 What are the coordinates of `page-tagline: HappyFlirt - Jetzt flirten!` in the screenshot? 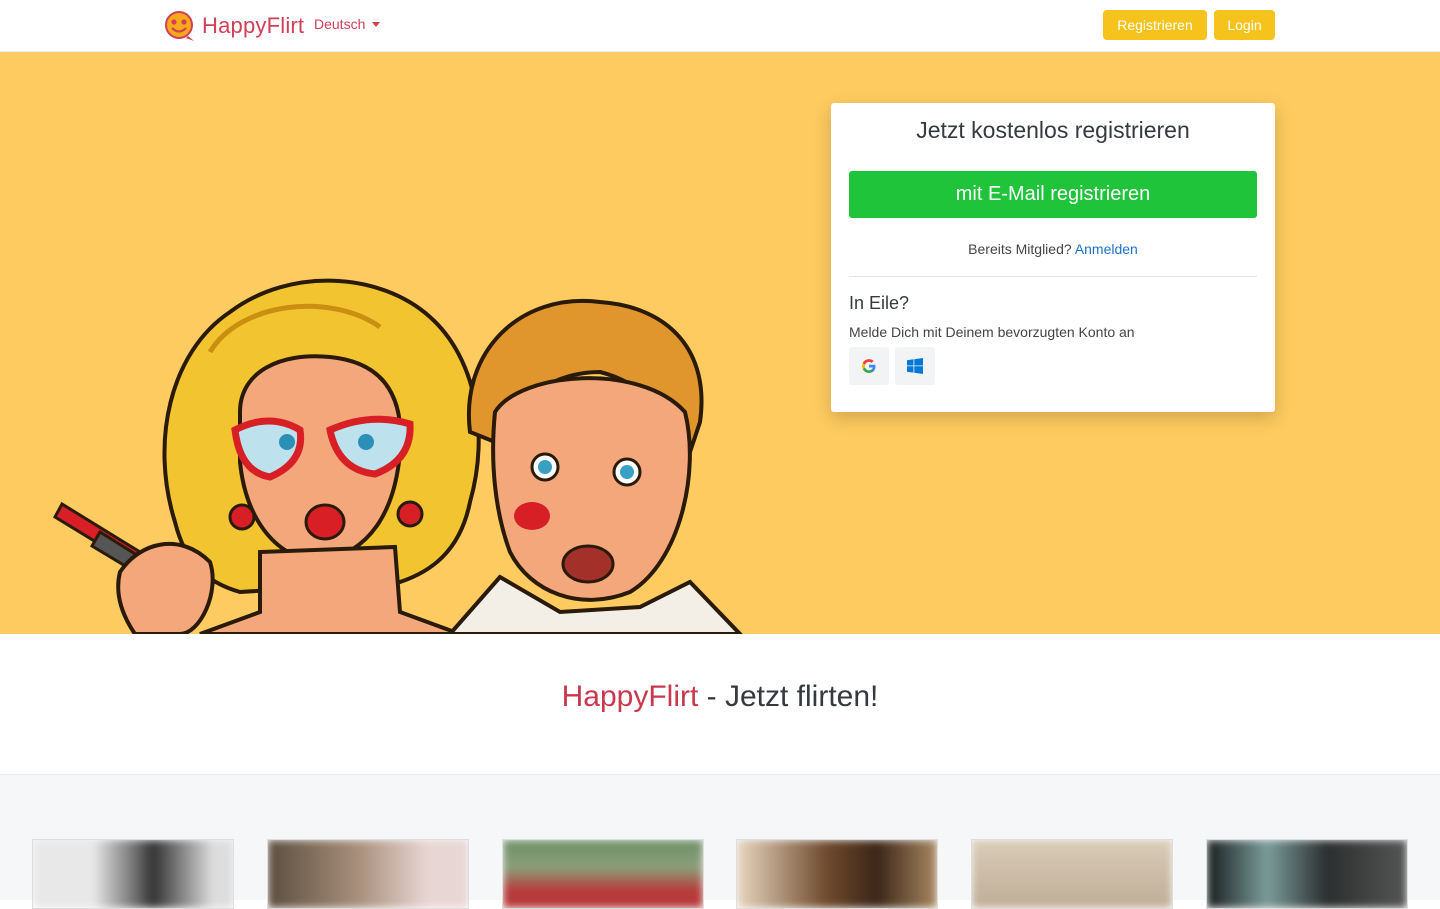 It's located at (720, 697).